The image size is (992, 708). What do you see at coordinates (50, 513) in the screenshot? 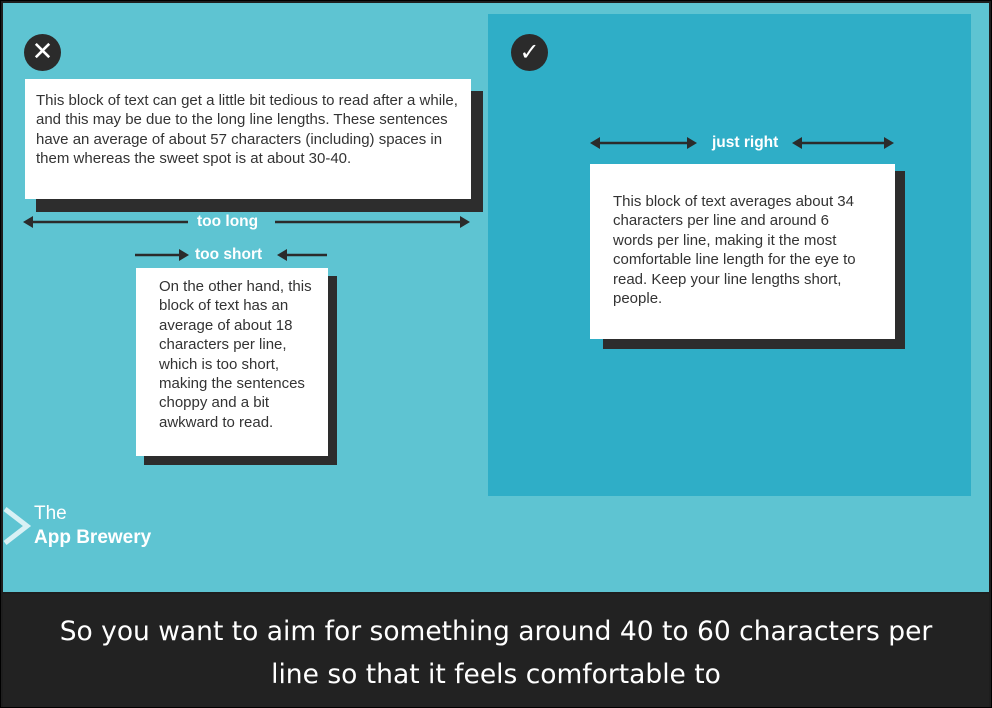
I see `logo-text-the: The` at bounding box center [50, 513].